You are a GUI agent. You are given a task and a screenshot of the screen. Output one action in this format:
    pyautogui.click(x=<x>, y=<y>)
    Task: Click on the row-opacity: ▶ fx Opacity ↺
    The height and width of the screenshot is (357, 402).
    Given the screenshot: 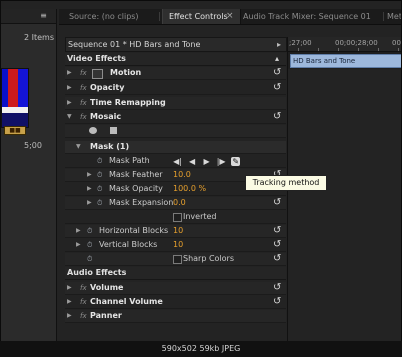 What is the action you would take?
    pyautogui.click(x=175, y=88)
    